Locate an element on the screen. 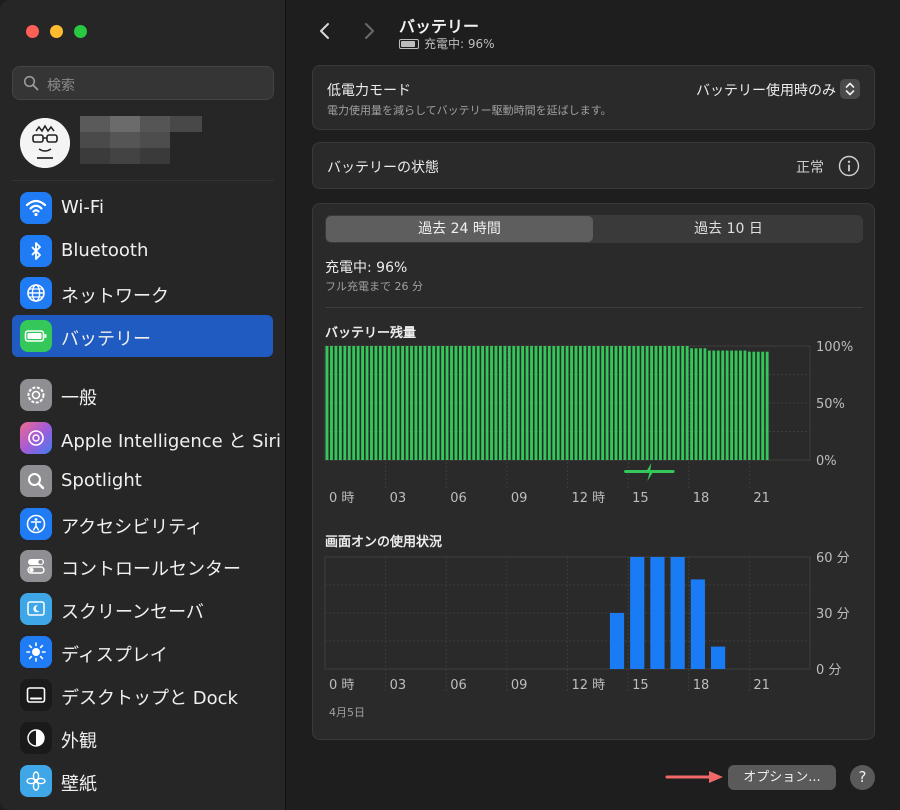 Image resolution: width=900 pixels, height=810 pixels. search-input: 検索 is located at coordinates (143, 83).